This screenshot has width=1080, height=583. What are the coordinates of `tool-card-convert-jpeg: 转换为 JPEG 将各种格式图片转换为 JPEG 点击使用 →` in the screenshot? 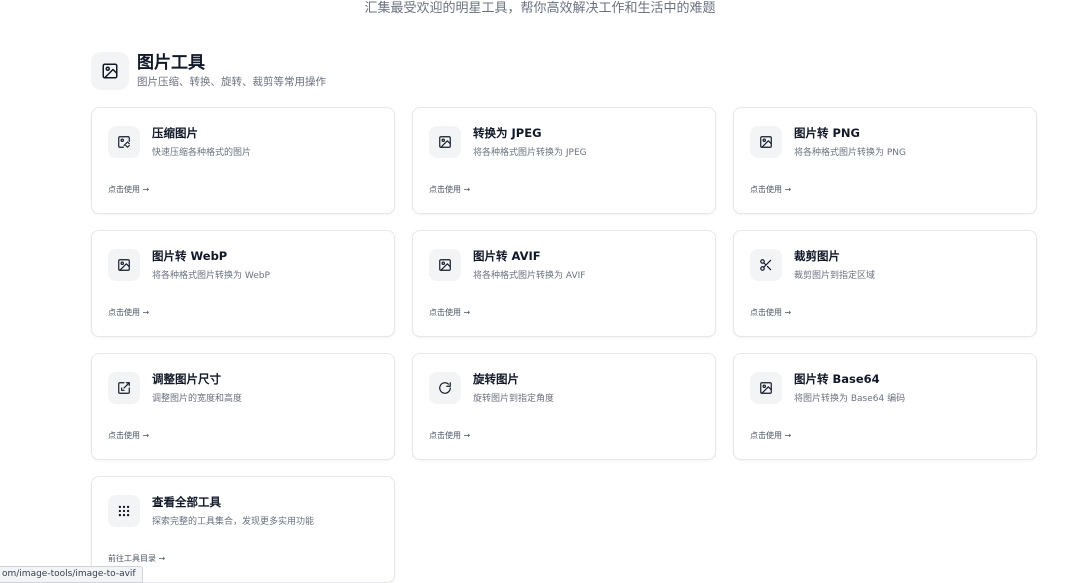 It's located at (564, 160).